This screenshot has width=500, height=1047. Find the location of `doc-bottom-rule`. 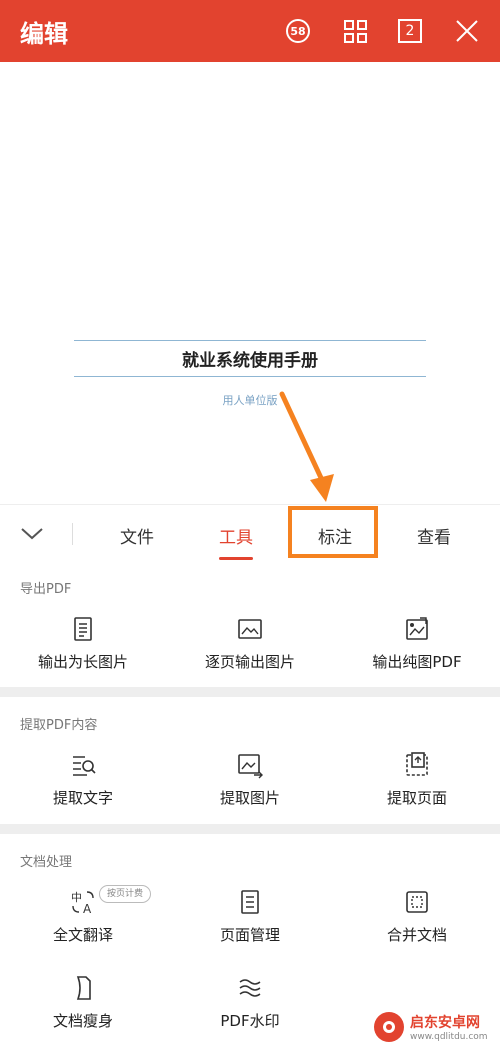

doc-bottom-rule is located at coordinates (250, 376).